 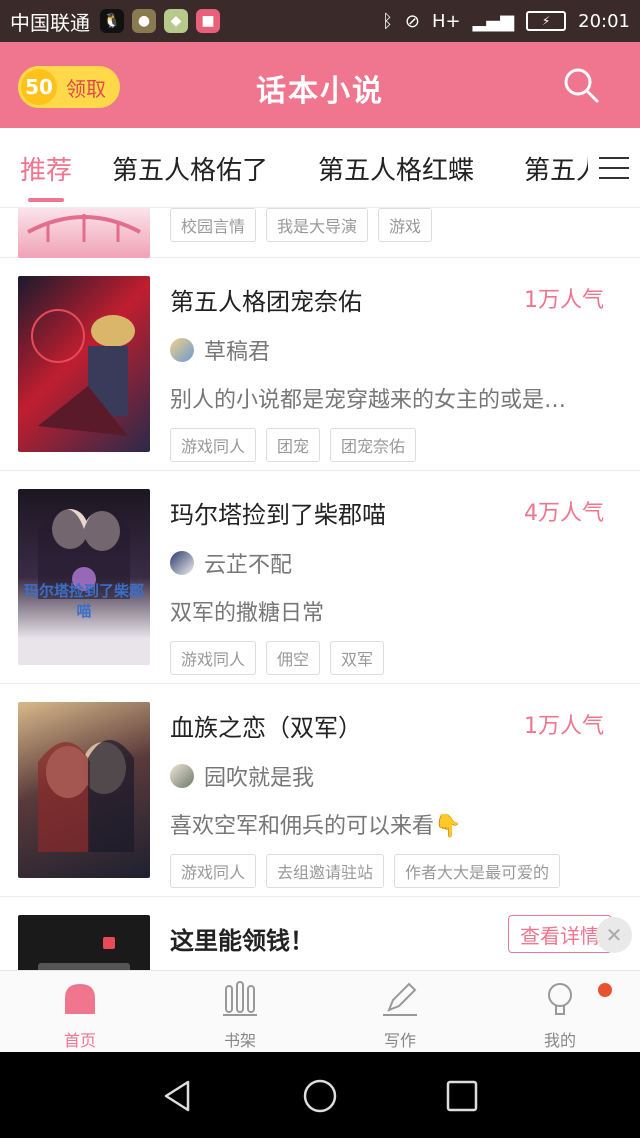 I want to click on bookshelf-icon, so click(x=240, y=999).